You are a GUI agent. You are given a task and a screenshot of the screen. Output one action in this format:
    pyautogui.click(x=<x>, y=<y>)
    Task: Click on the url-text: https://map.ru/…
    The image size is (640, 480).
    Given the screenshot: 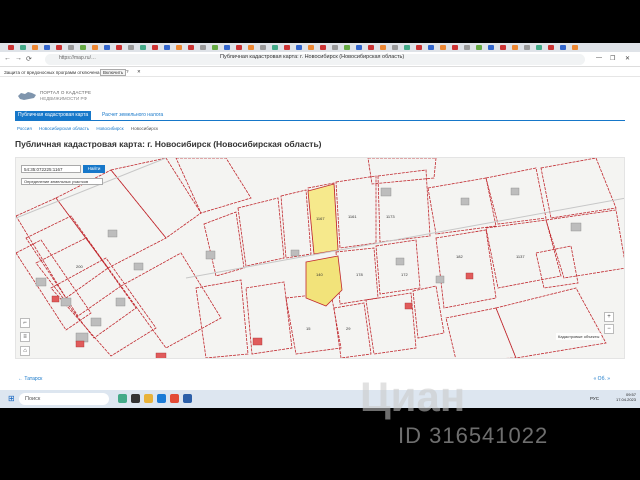 What is the action you would take?
    pyautogui.click(x=77, y=58)
    